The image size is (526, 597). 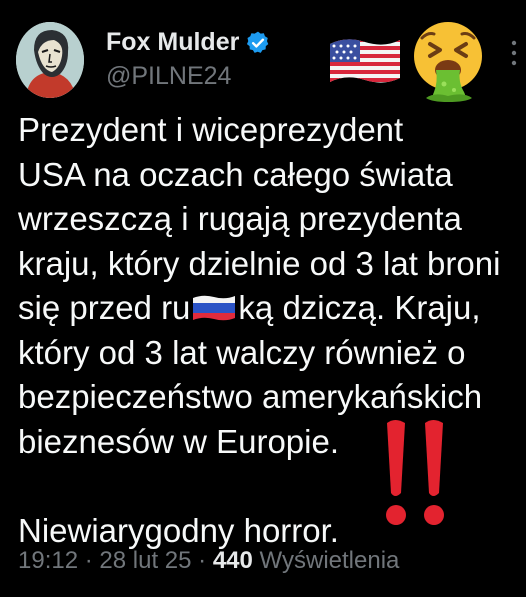 What do you see at coordinates (240, 218) in the screenshot?
I see `tweet-line: wrzeszczą i rugają prezydenta` at bounding box center [240, 218].